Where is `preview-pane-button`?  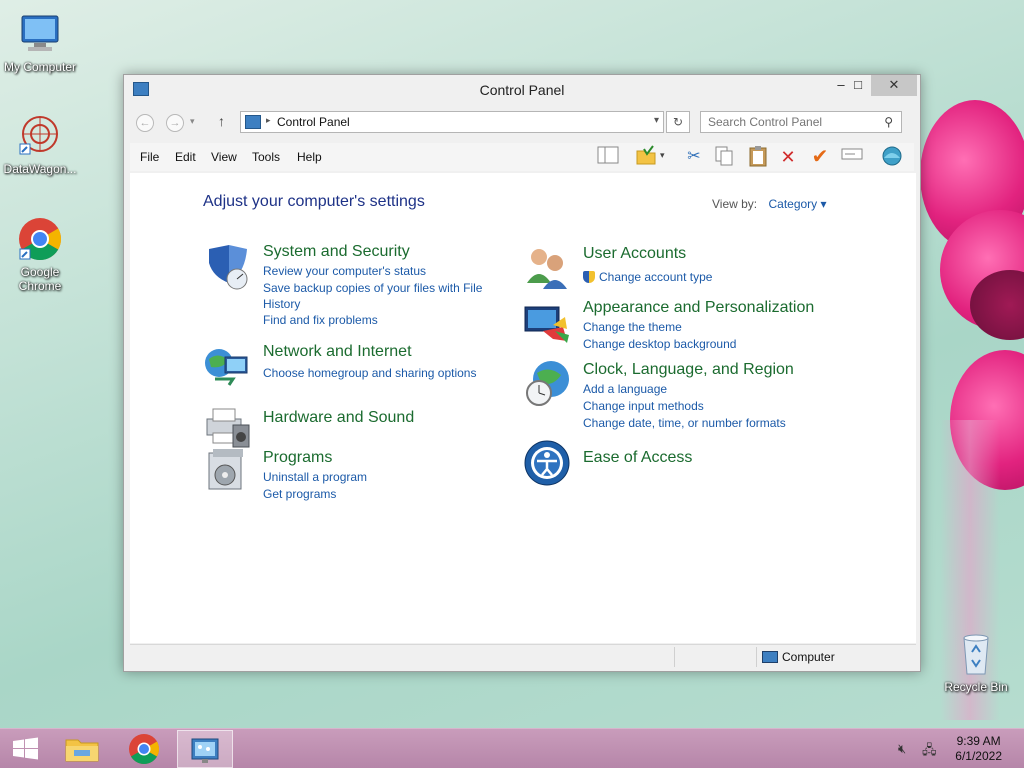
preview-pane-button is located at coordinates (608, 157).